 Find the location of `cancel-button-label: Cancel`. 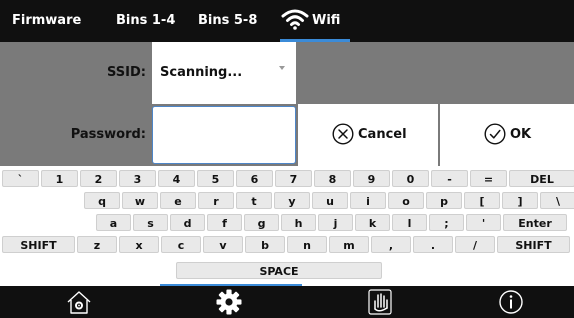

cancel-button-label: Cancel is located at coordinates (382, 134).